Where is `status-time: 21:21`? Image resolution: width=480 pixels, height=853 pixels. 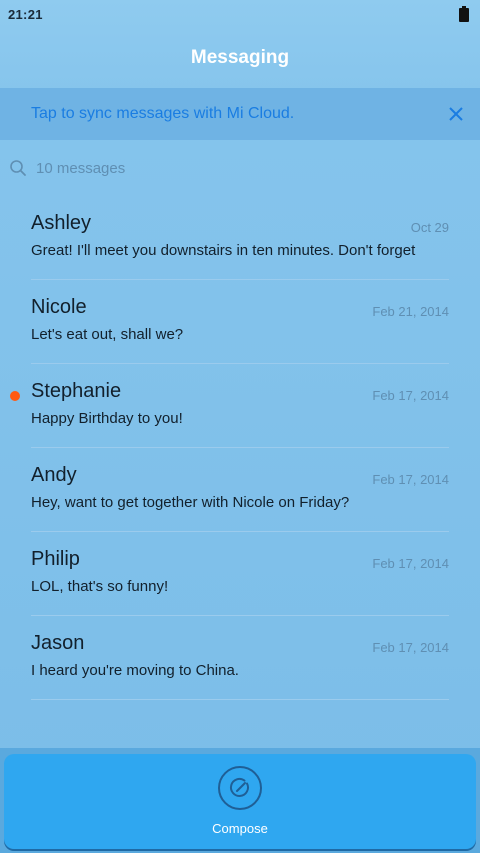
status-time: 21:21 is located at coordinates (25, 14).